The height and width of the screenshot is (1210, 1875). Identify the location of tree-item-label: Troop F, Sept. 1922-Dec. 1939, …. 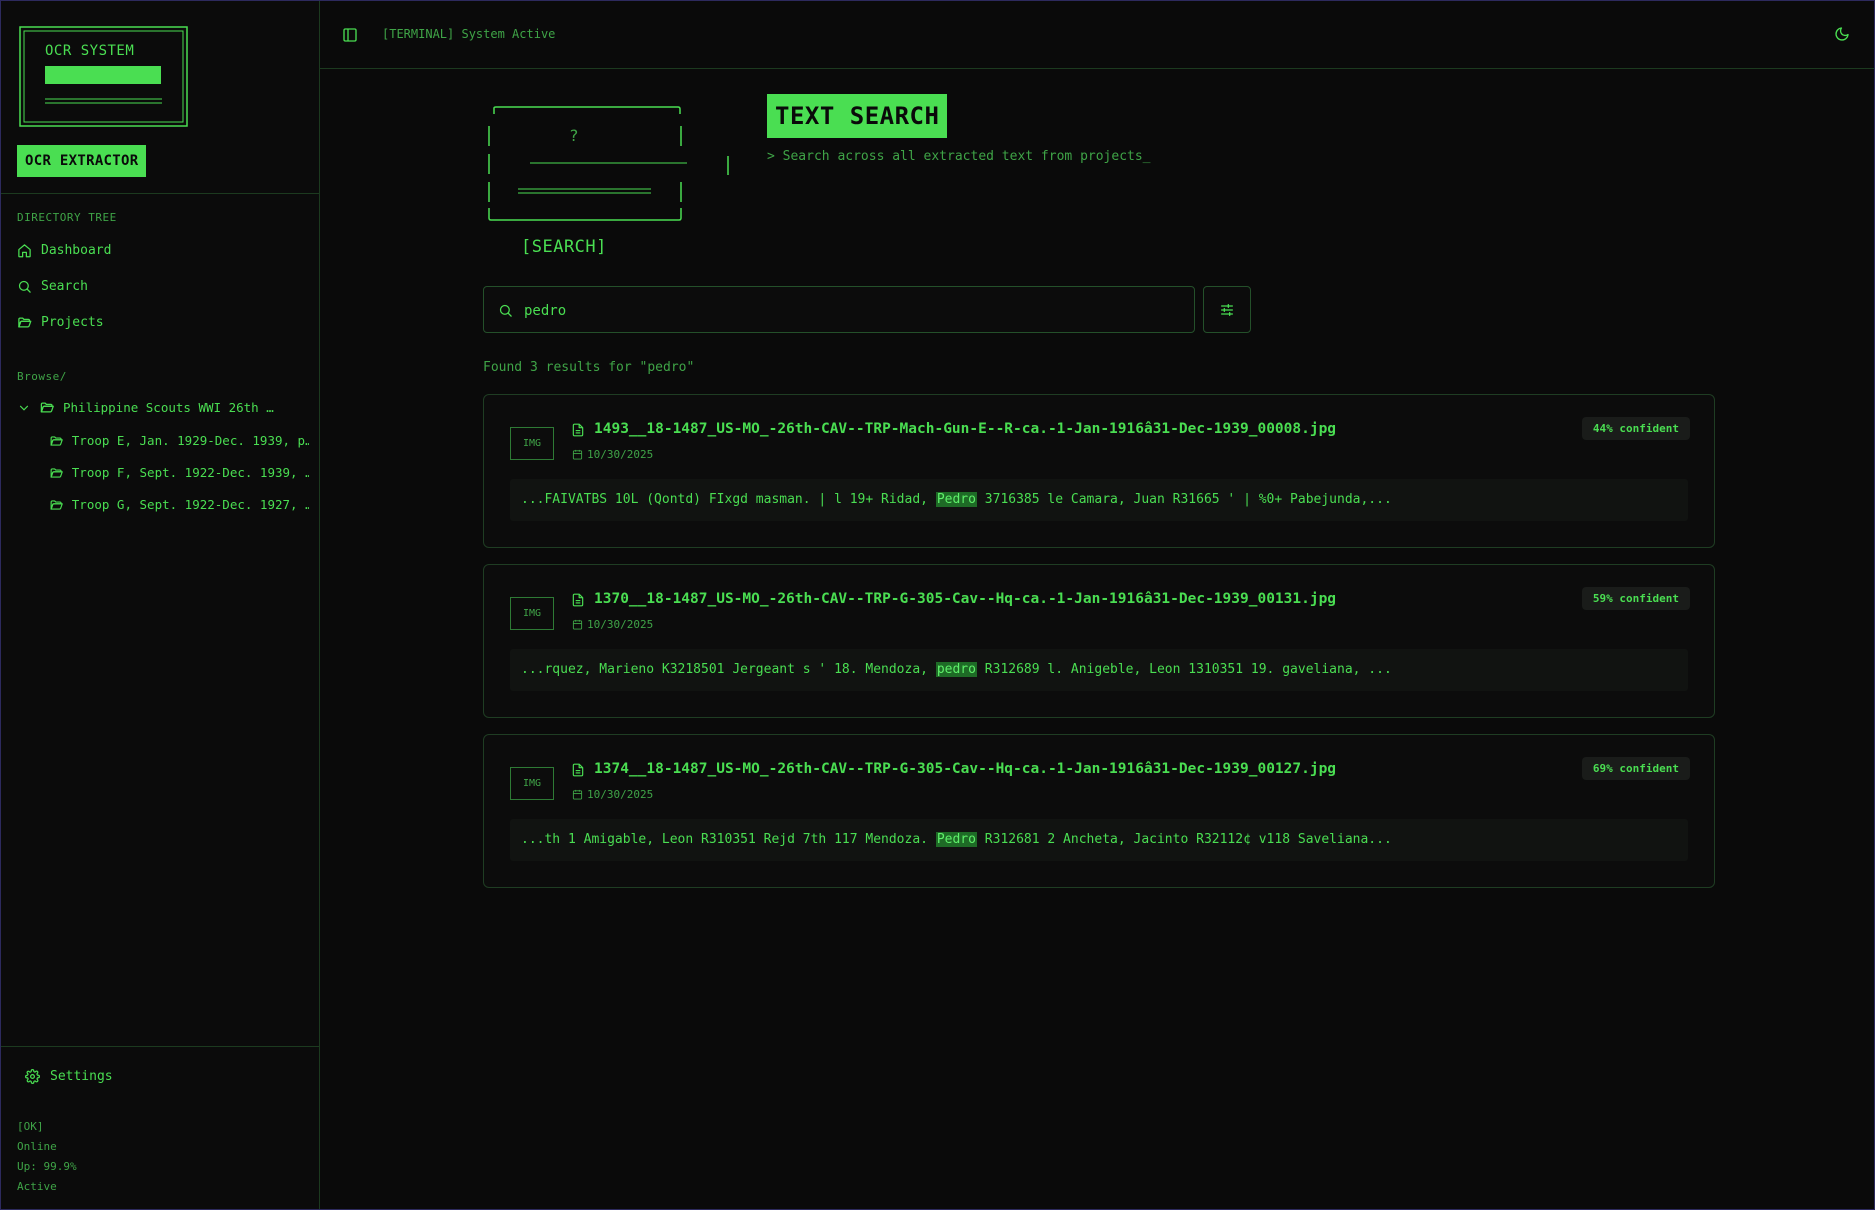
(190, 472).